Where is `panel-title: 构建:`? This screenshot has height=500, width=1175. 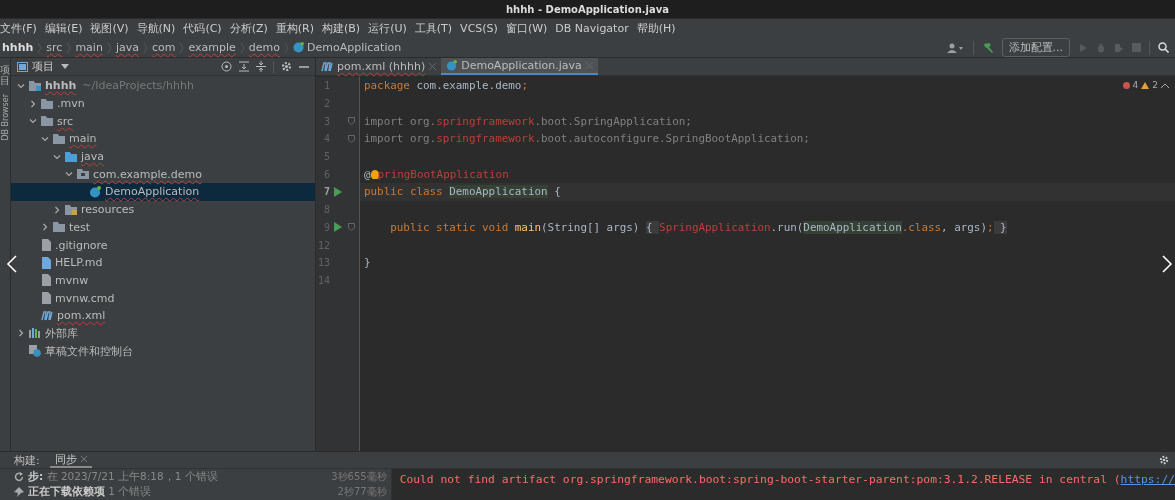 panel-title: 构建: is located at coordinates (27, 460).